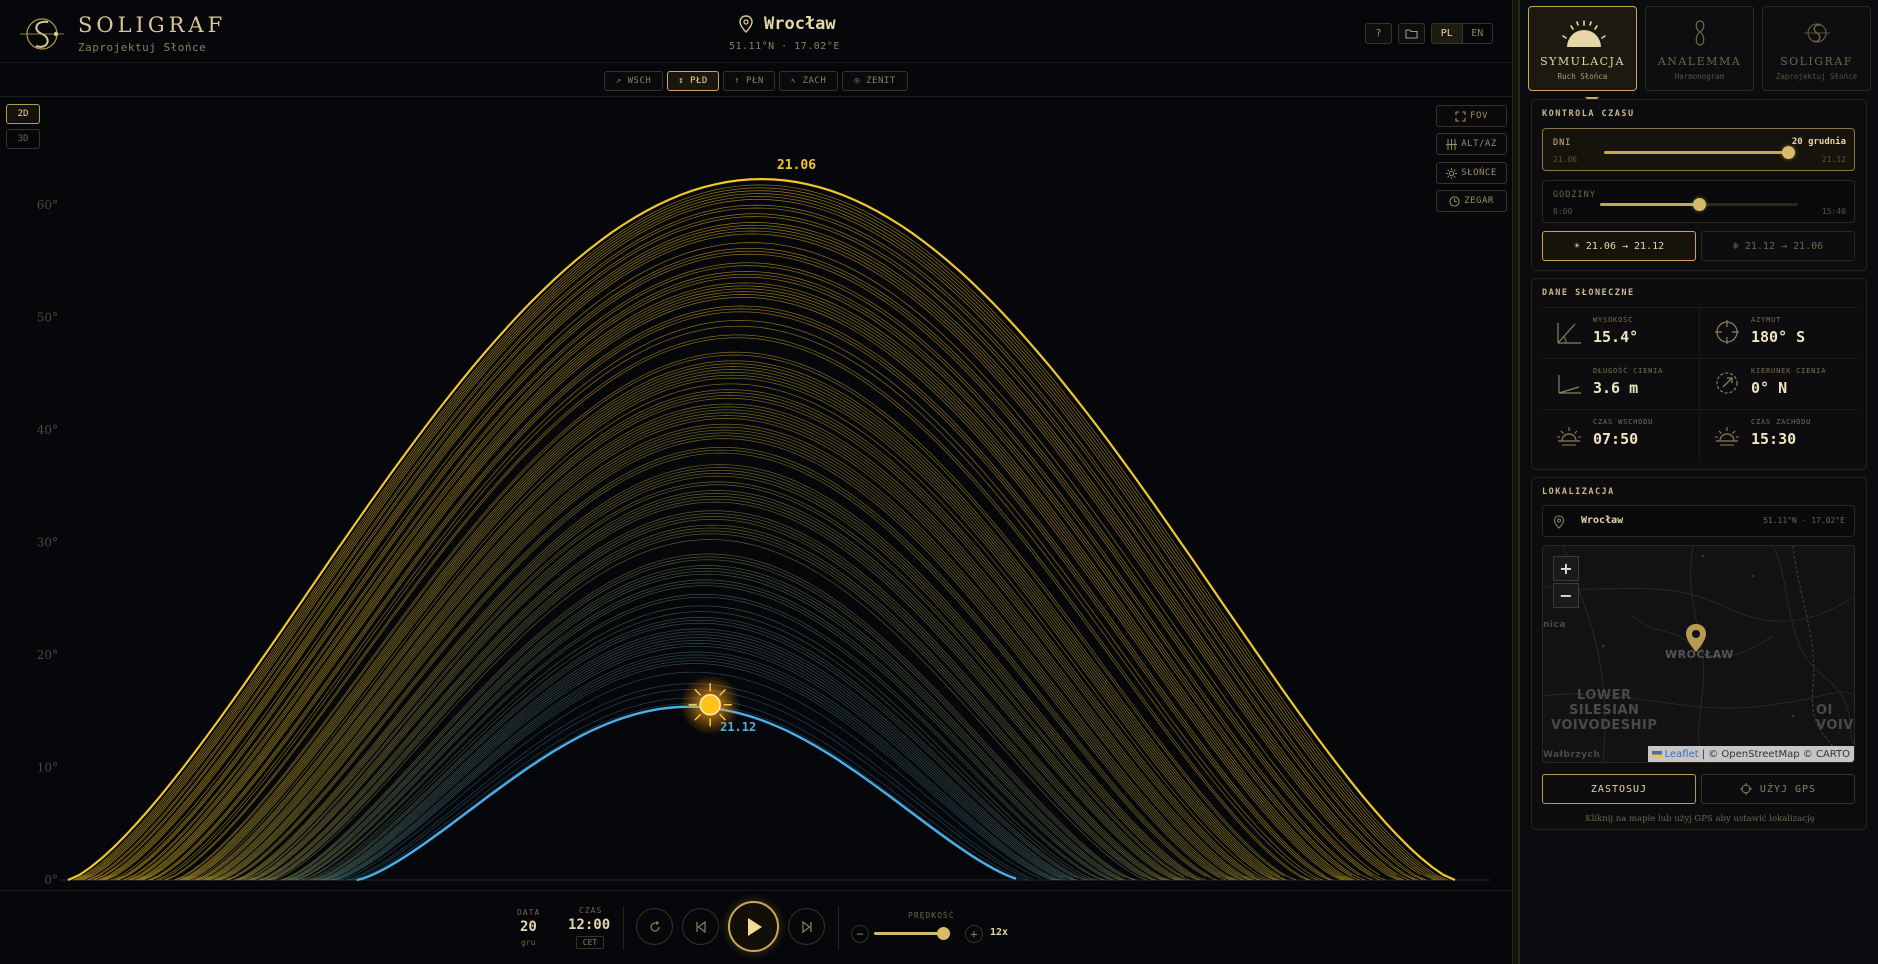 The width and height of the screenshot is (1878, 964). Describe the element at coordinates (808, 81) in the screenshot. I see `direction-west-button: ↖ ZACH` at that location.